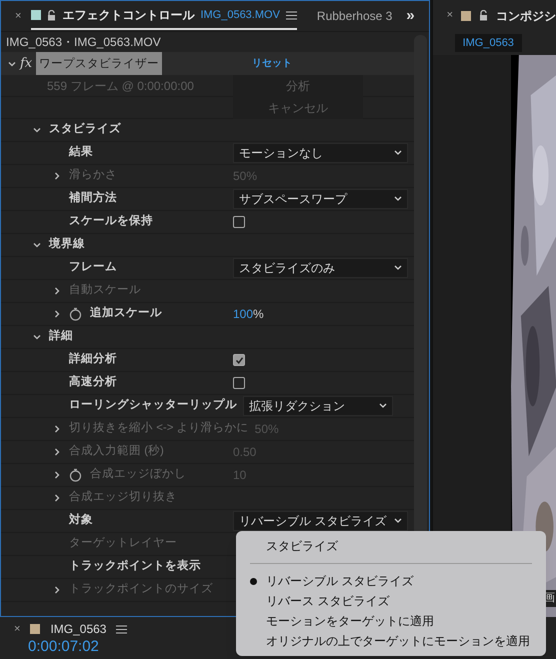  I want to click on property-label: 滑らかさ, so click(93, 176).